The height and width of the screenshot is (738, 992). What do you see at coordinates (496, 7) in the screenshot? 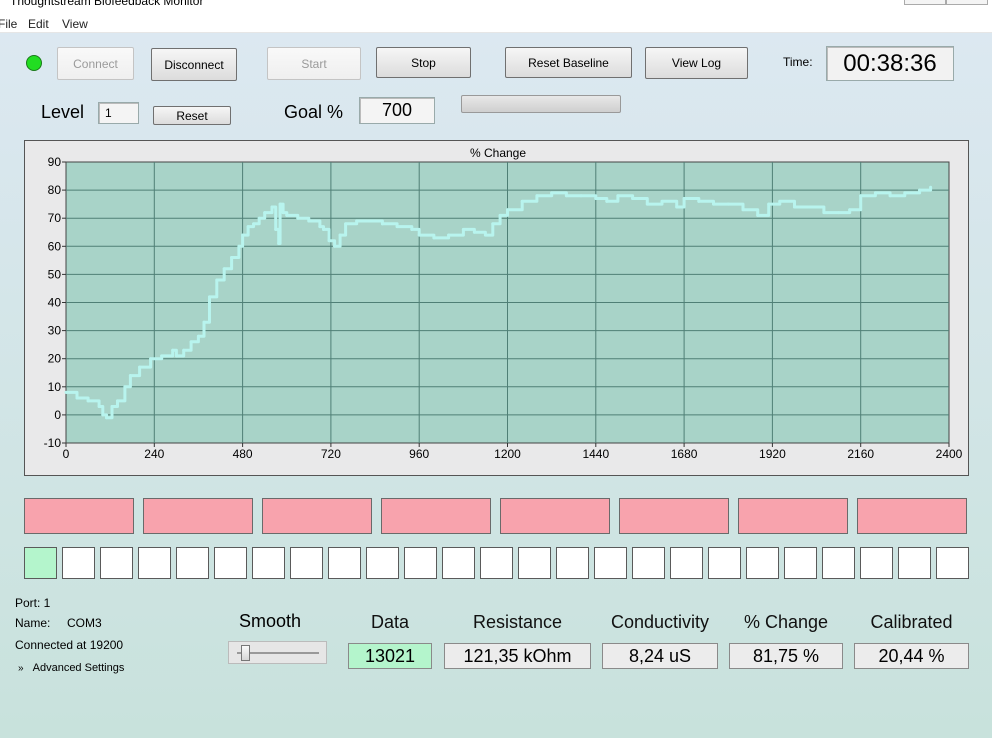
I see `title-bar: Thoughtstream Biofeedback Monitor` at bounding box center [496, 7].